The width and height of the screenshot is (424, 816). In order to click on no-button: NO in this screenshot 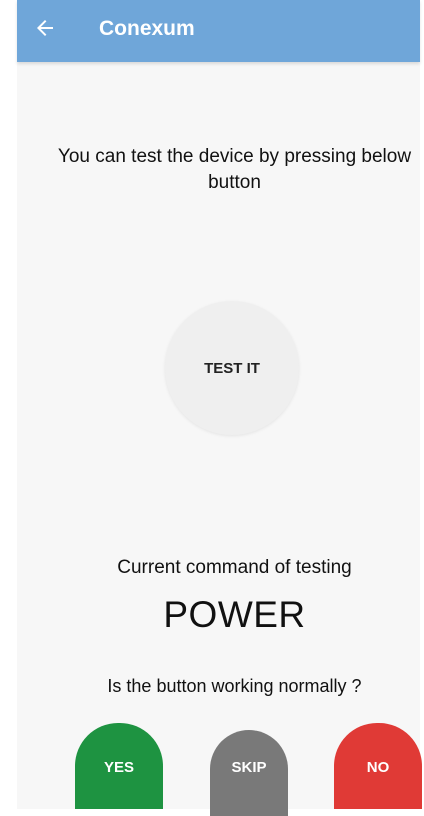, I will do `click(378, 766)`.